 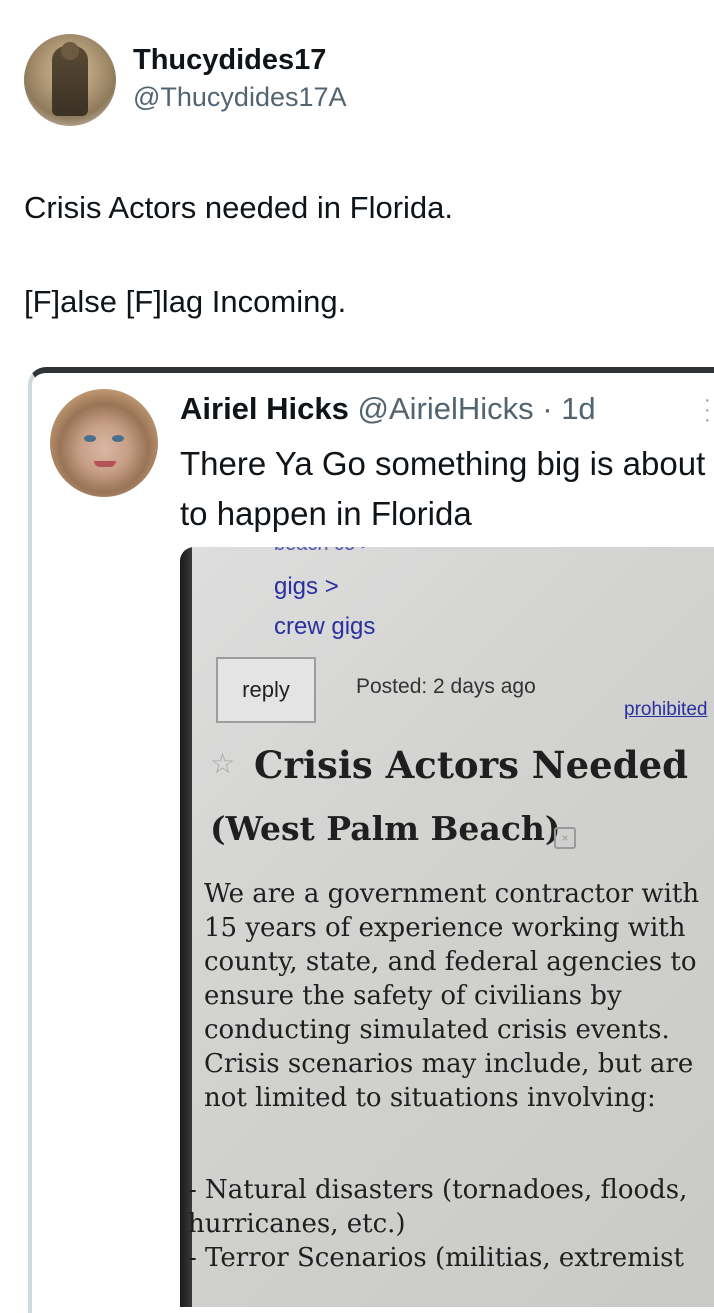 What do you see at coordinates (104, 443) in the screenshot?
I see `quoted-author-avatar` at bounding box center [104, 443].